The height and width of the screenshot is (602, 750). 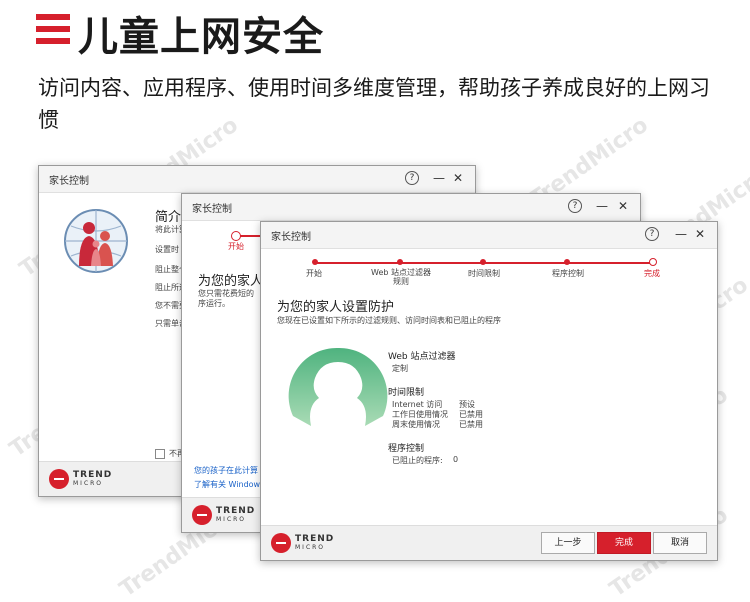 What do you see at coordinates (96, 241) in the screenshot?
I see `family-globe-icon` at bounding box center [96, 241].